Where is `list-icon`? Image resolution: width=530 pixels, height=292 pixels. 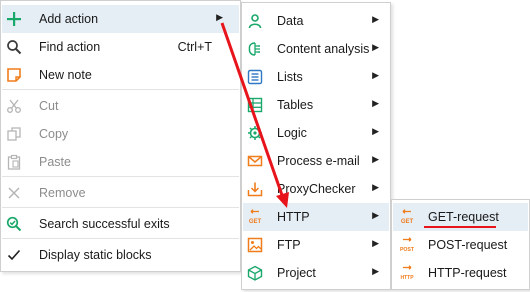
list-icon is located at coordinates (255, 77).